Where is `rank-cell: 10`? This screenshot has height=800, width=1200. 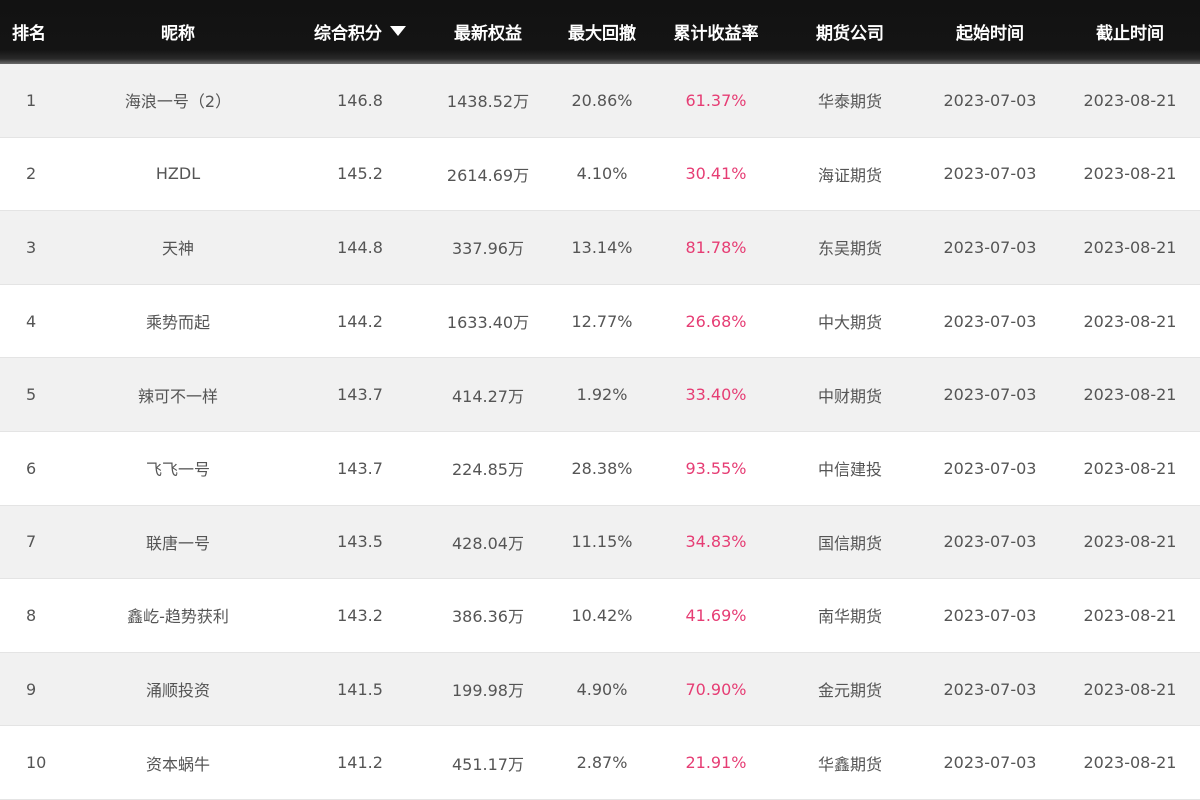
rank-cell: 10 is located at coordinates (36, 763).